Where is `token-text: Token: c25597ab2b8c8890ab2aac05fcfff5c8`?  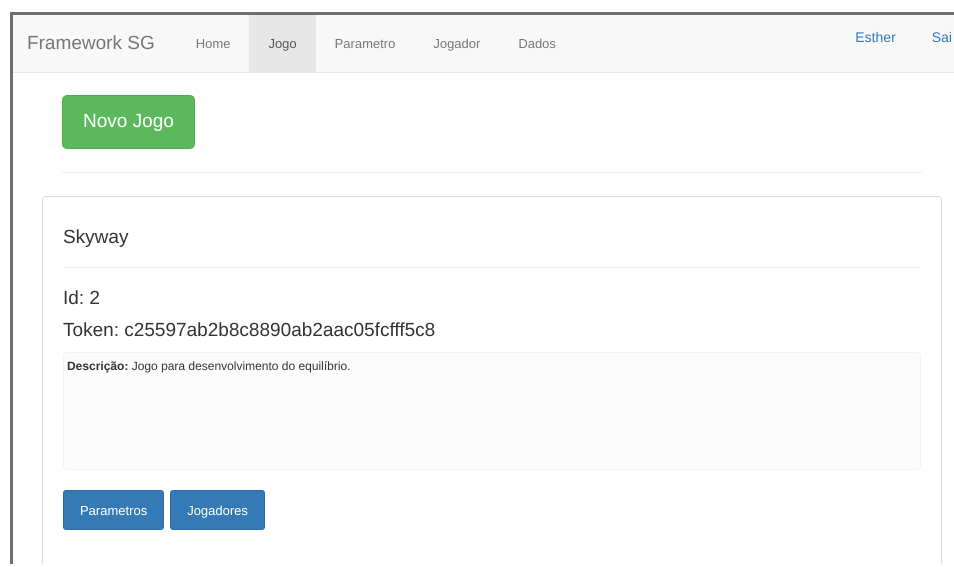
token-text: Token: c25597ab2b8c8890ab2aac05fcfff5c8 is located at coordinates (249, 331).